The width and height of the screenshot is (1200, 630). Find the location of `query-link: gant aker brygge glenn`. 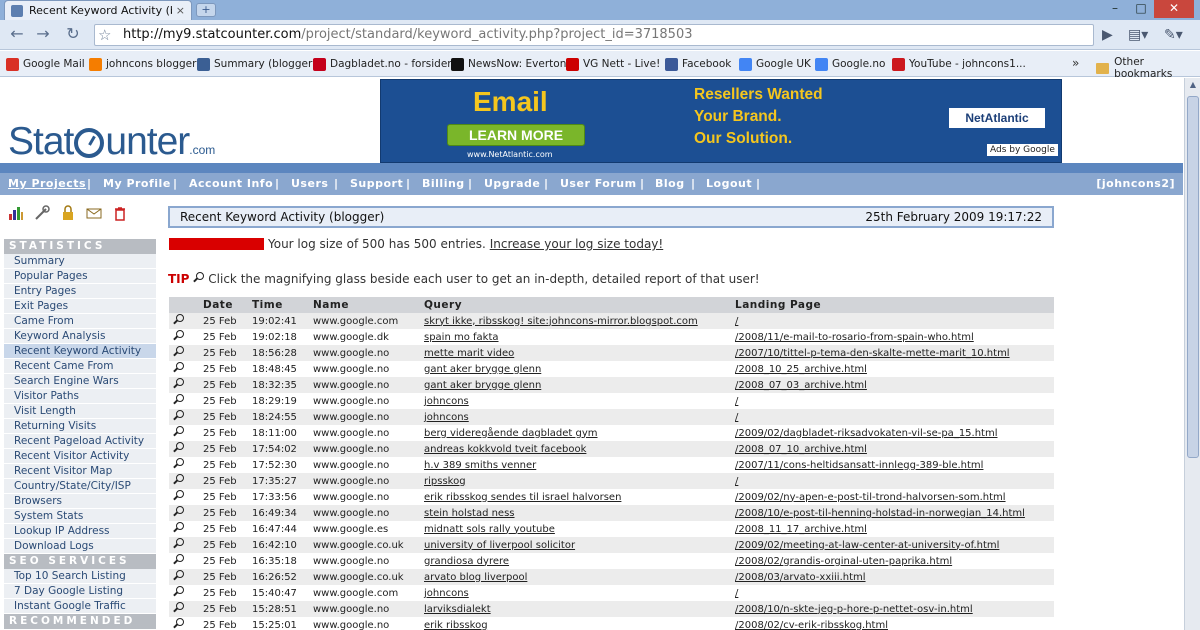

query-link: gant aker brygge glenn is located at coordinates (575, 385).